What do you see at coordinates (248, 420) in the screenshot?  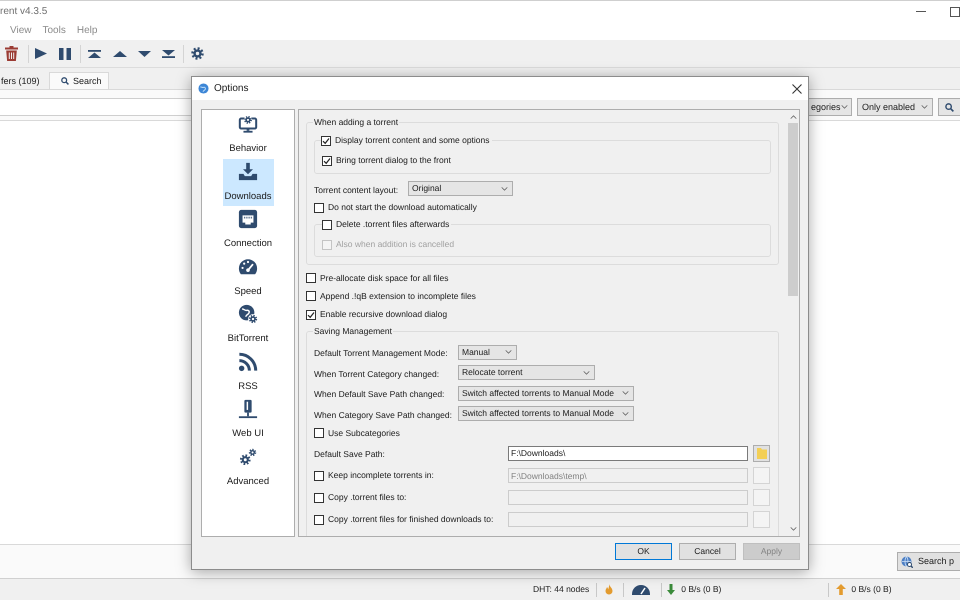 I see `category-item: Web UI` at bounding box center [248, 420].